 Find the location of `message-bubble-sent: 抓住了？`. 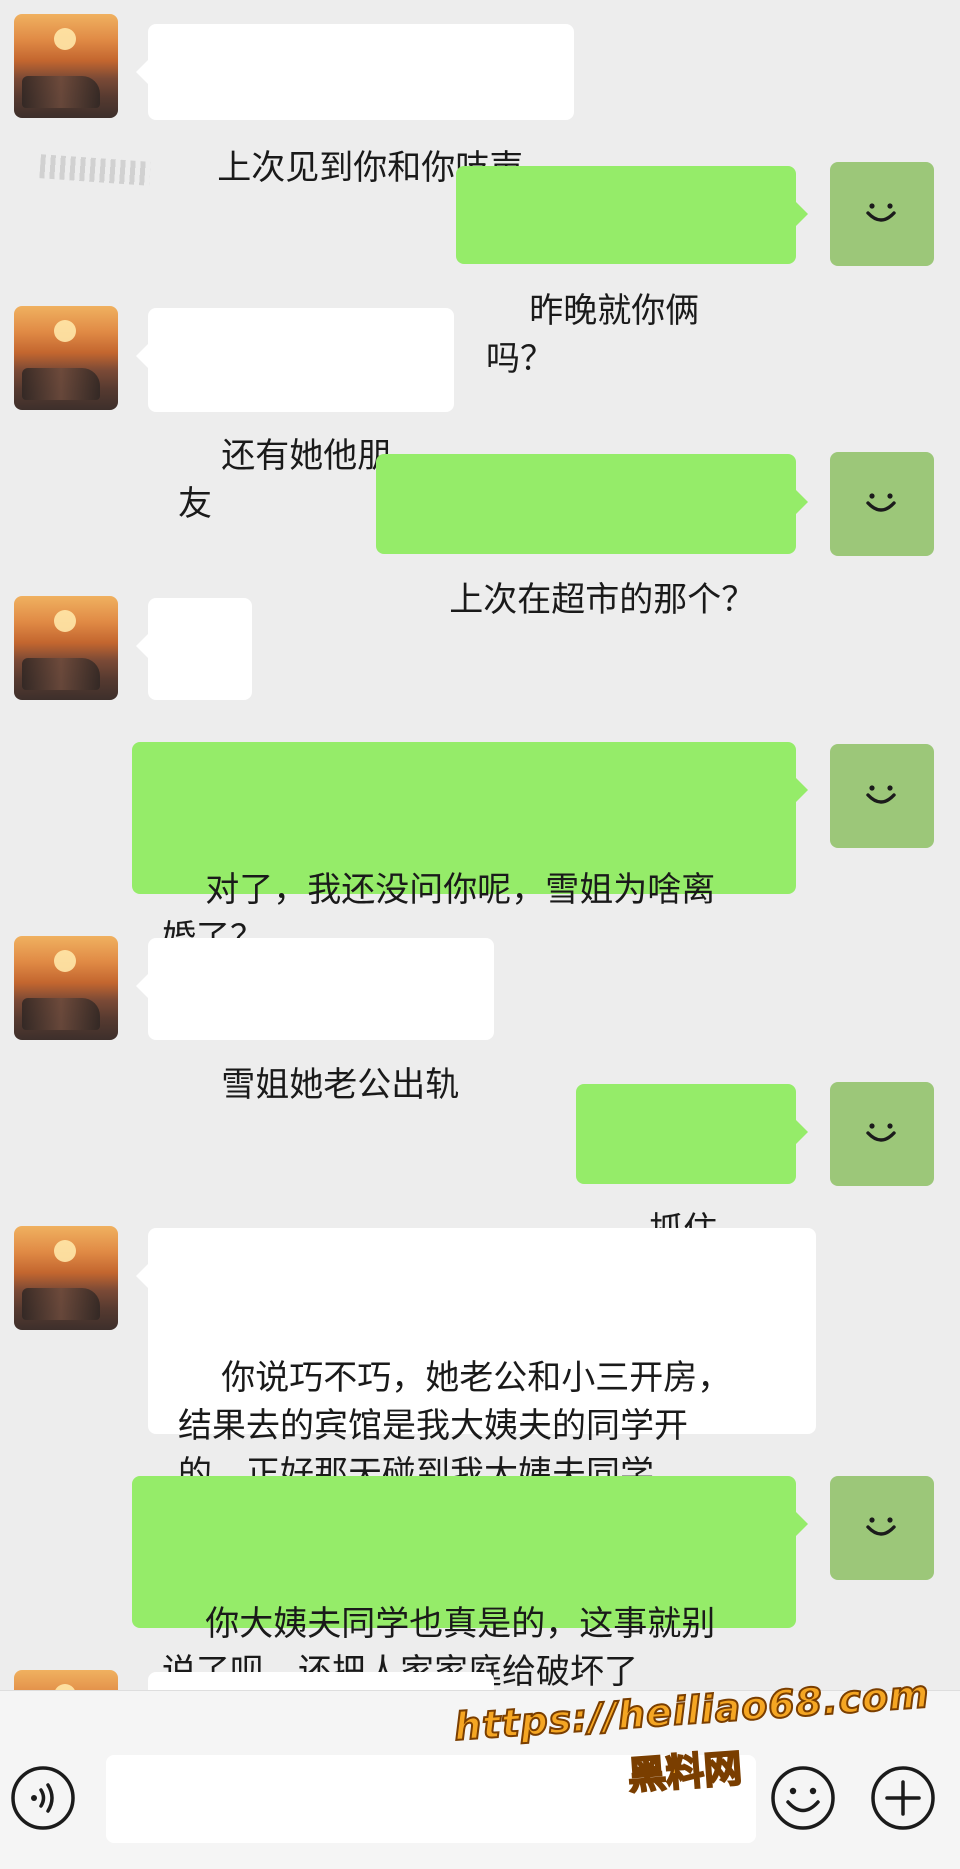

message-bubble-sent: 抓住了？ is located at coordinates (692, 1191).